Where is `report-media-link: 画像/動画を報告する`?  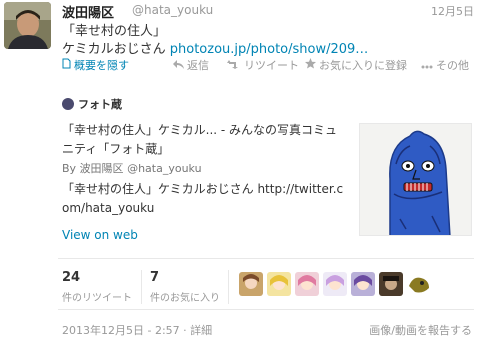 report-media-link: 画像/動画を報告する is located at coordinates (420, 330).